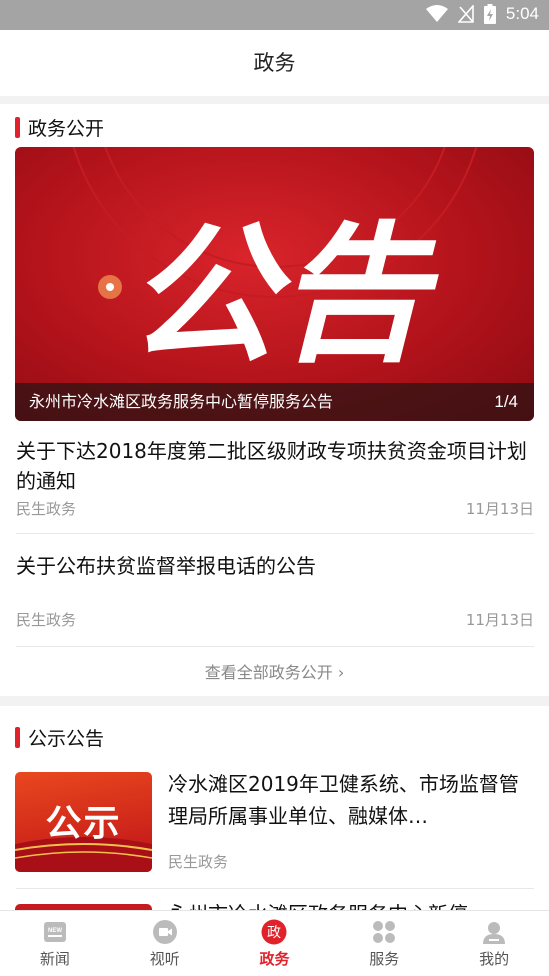  What do you see at coordinates (384, 932) in the screenshot?
I see `grid-icon` at bounding box center [384, 932].